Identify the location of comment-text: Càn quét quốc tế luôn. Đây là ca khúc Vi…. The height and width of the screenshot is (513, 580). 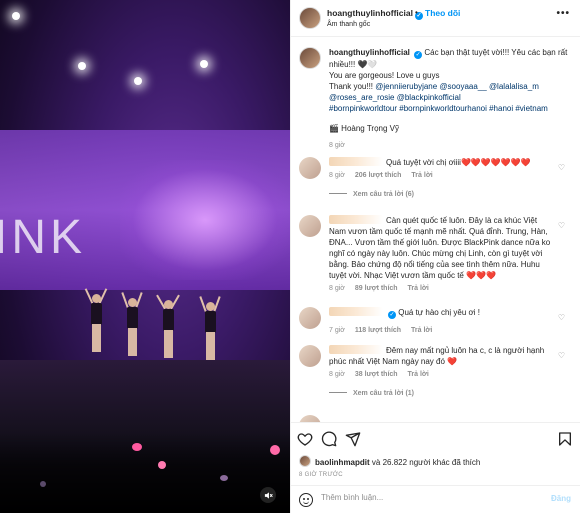
(440, 248).